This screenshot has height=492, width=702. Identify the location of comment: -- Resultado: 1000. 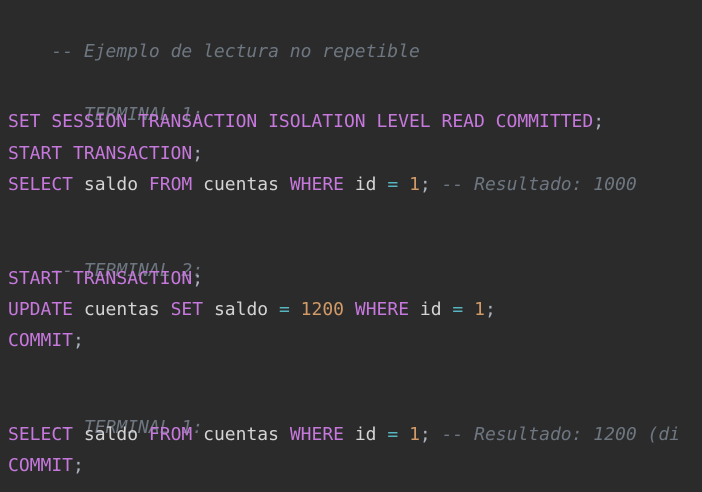
(539, 184).